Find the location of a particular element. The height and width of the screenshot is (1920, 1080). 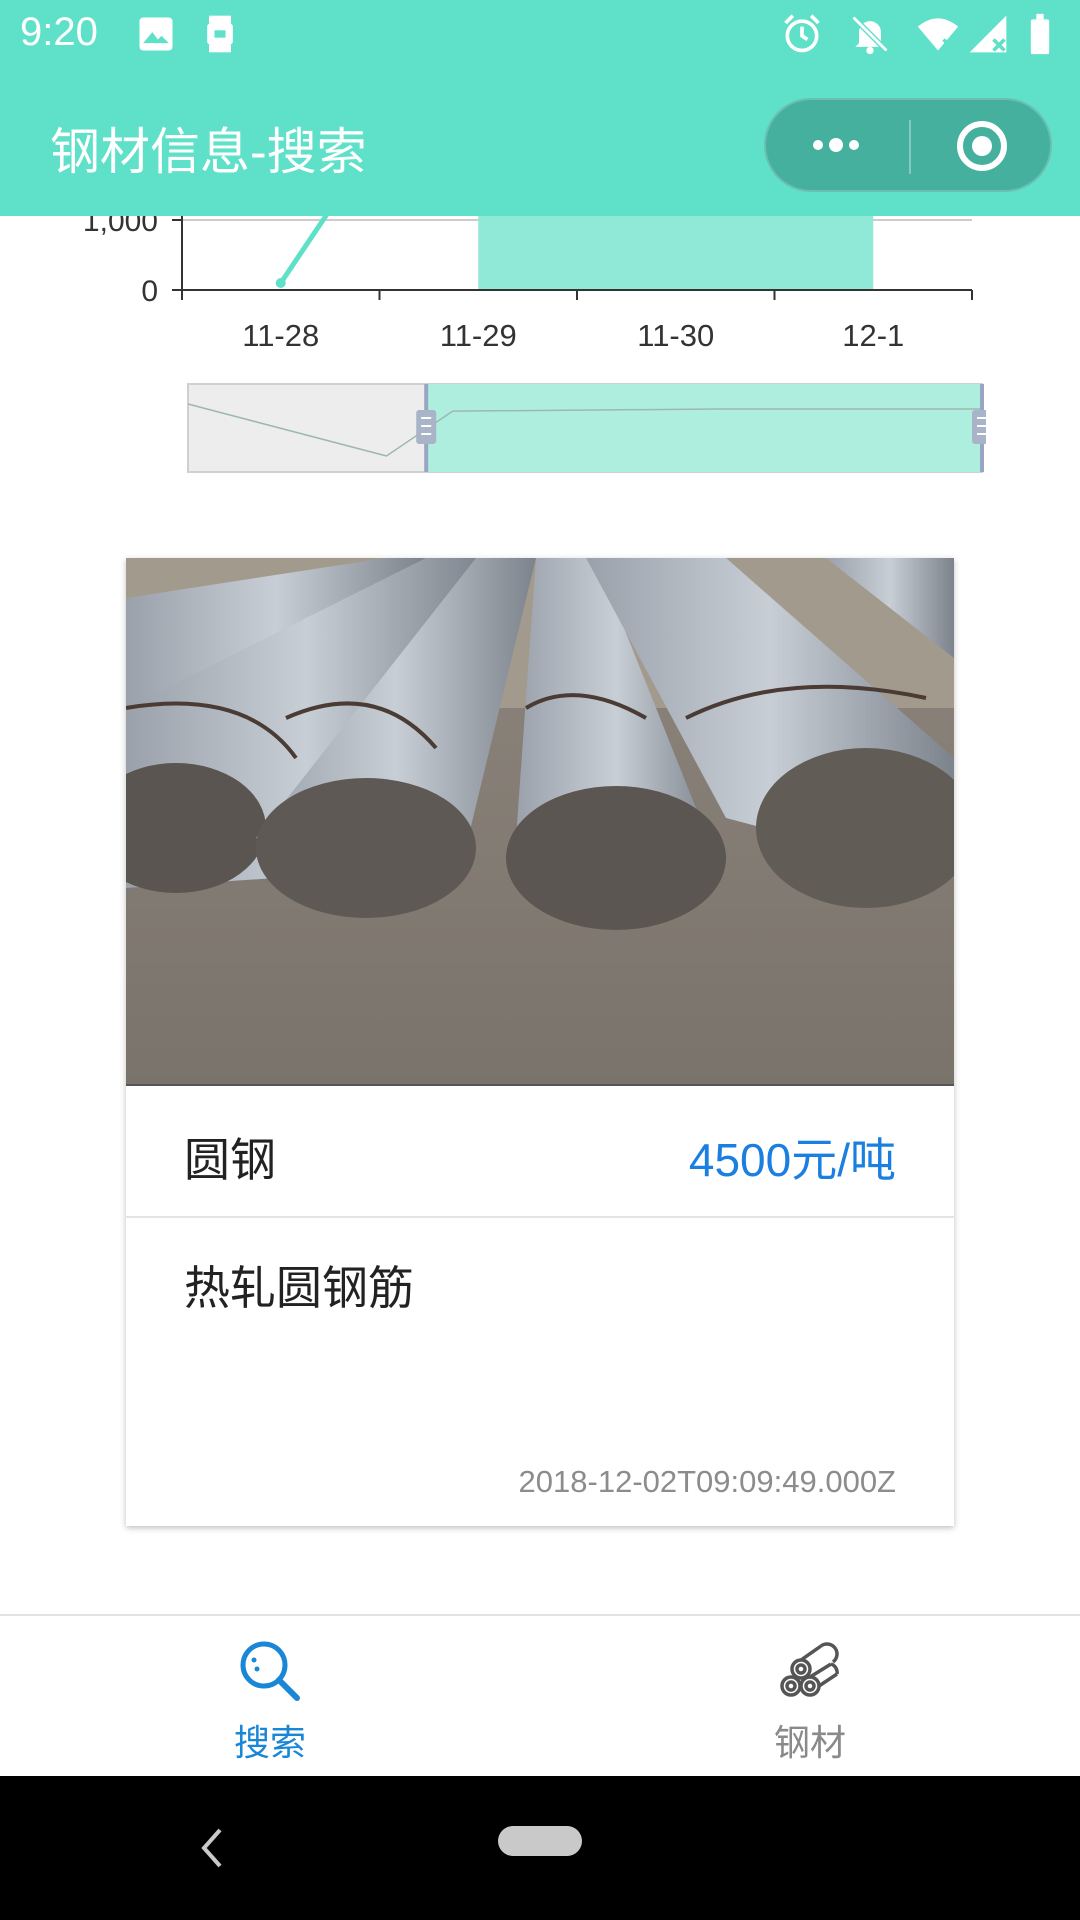

mini-program-capsule is located at coordinates (908, 145).